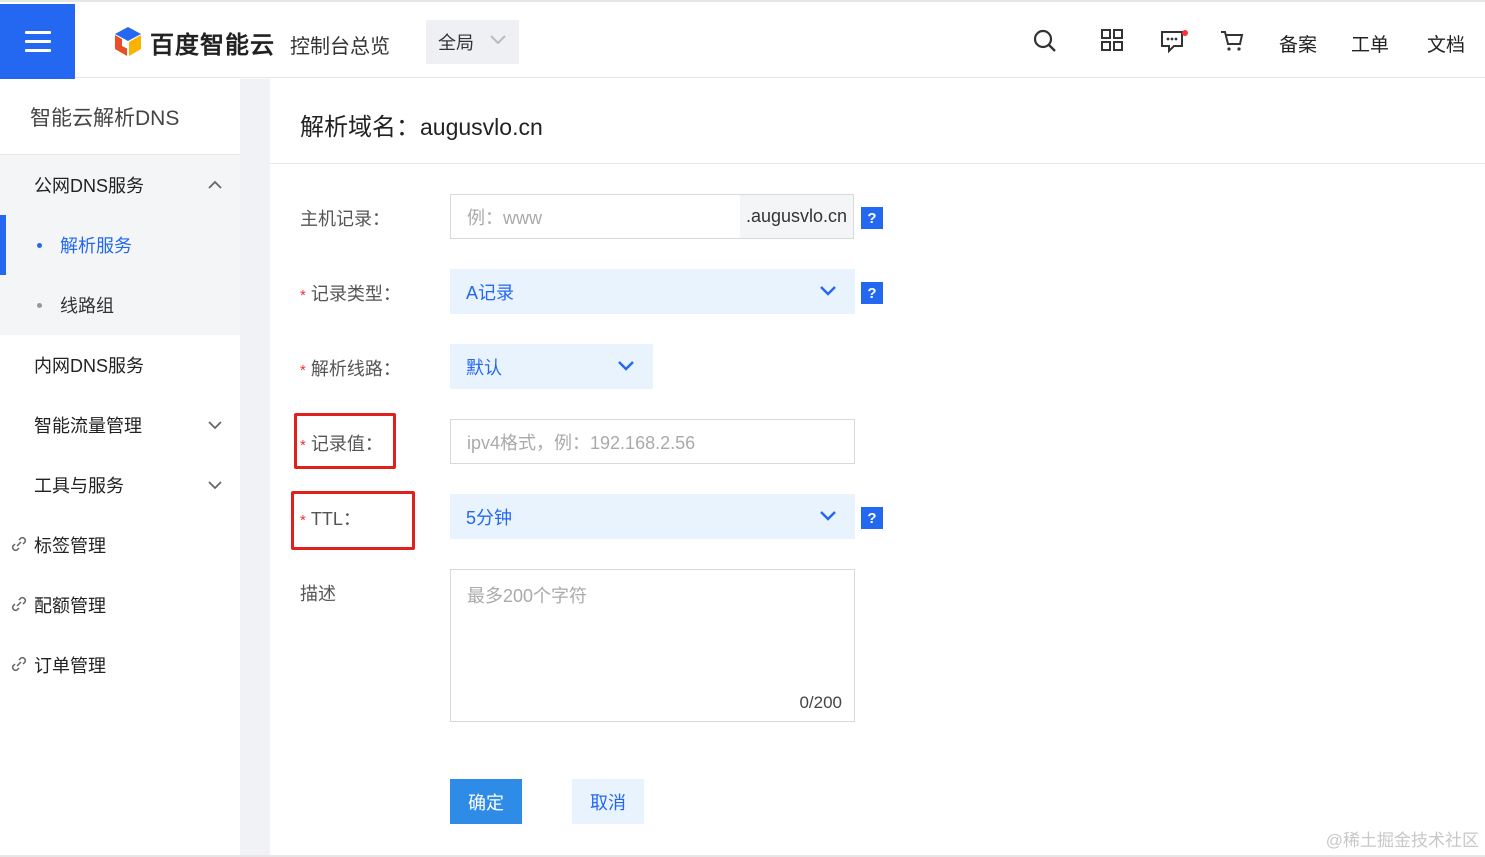  Describe the element at coordinates (350, 294) in the screenshot. I see `record-type-label: * 记录类型：` at that location.